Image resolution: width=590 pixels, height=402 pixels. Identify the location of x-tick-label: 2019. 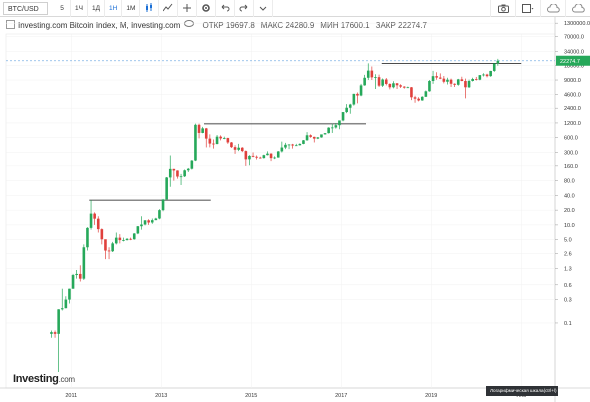
(431, 396).